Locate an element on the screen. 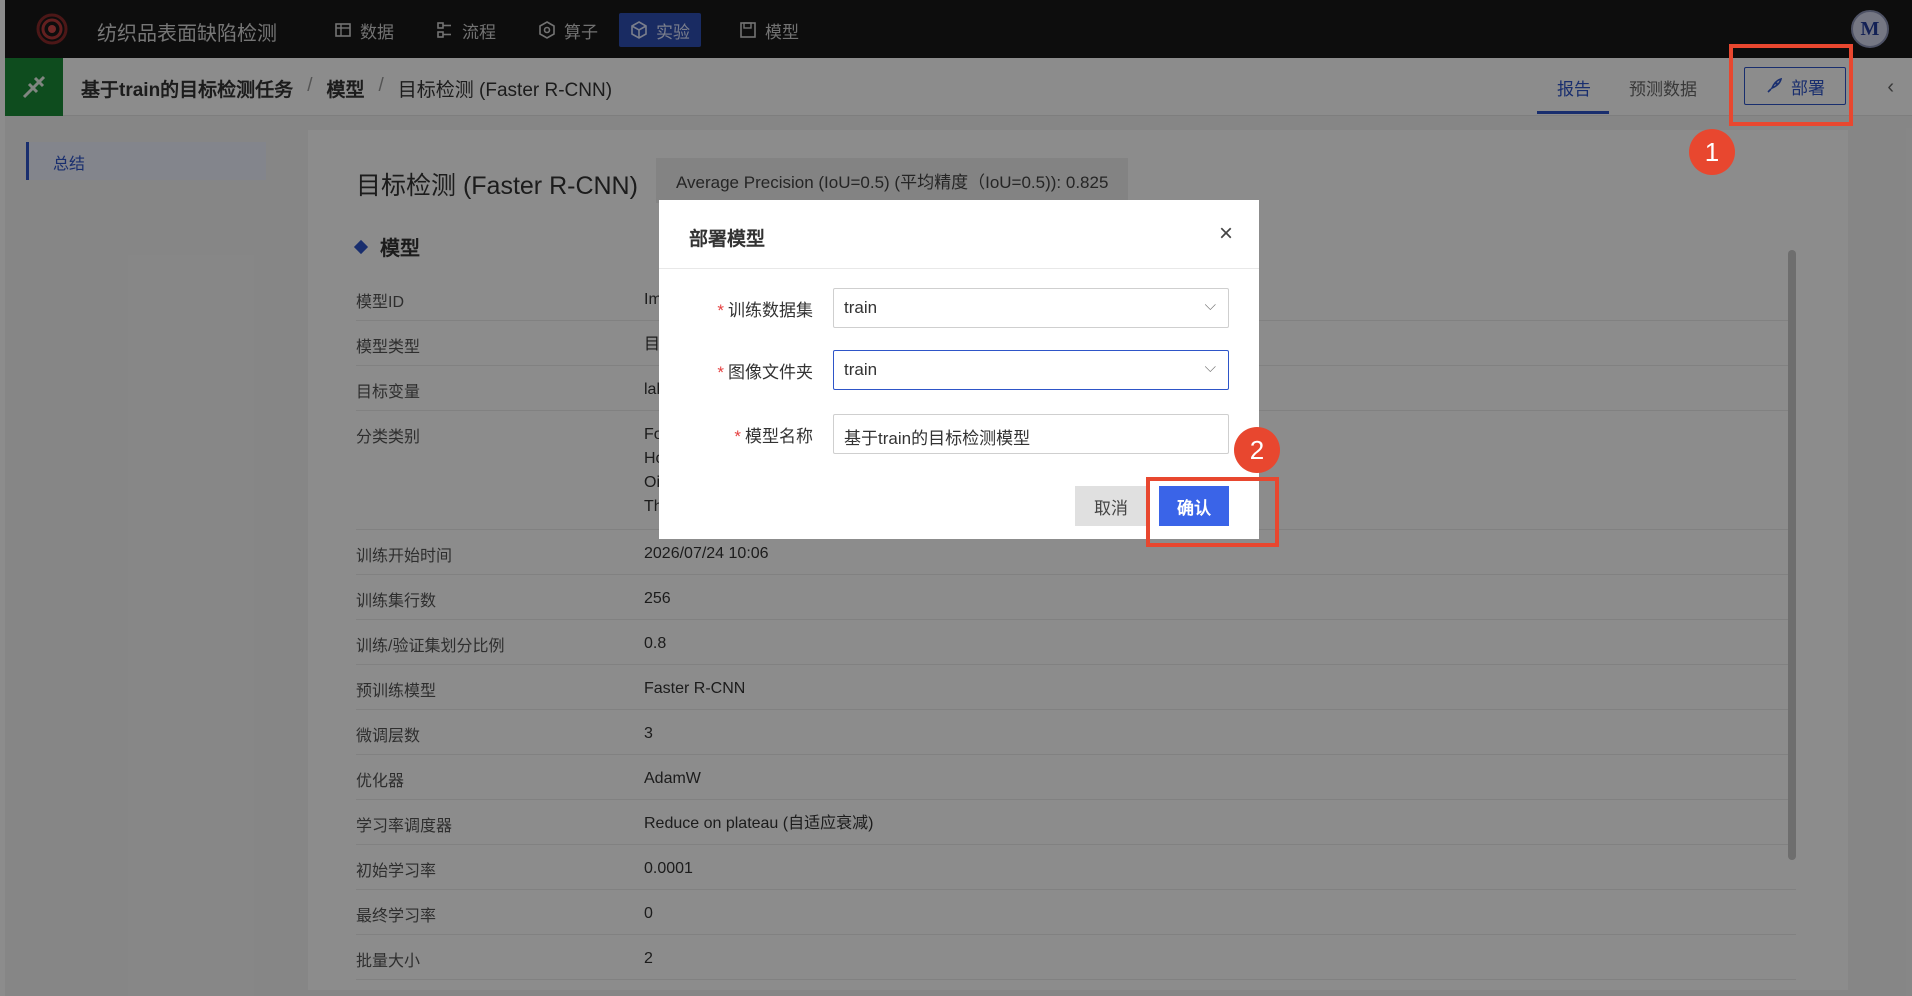  step2-highlight-box is located at coordinates (1212, 512).